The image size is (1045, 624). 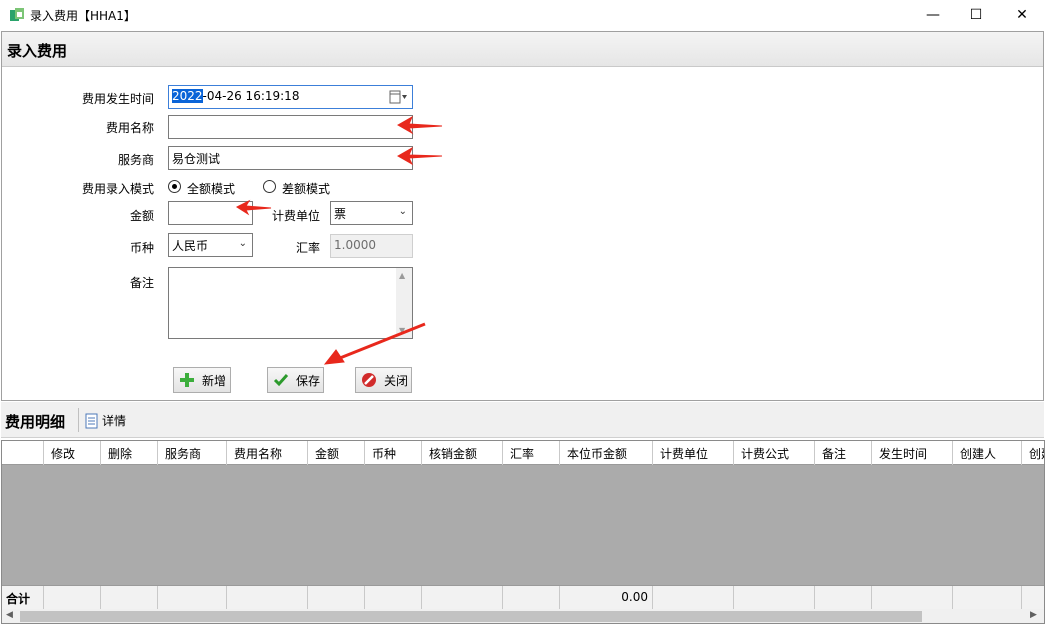 I want to click on column-header: 创建, so click(x=1033, y=453).